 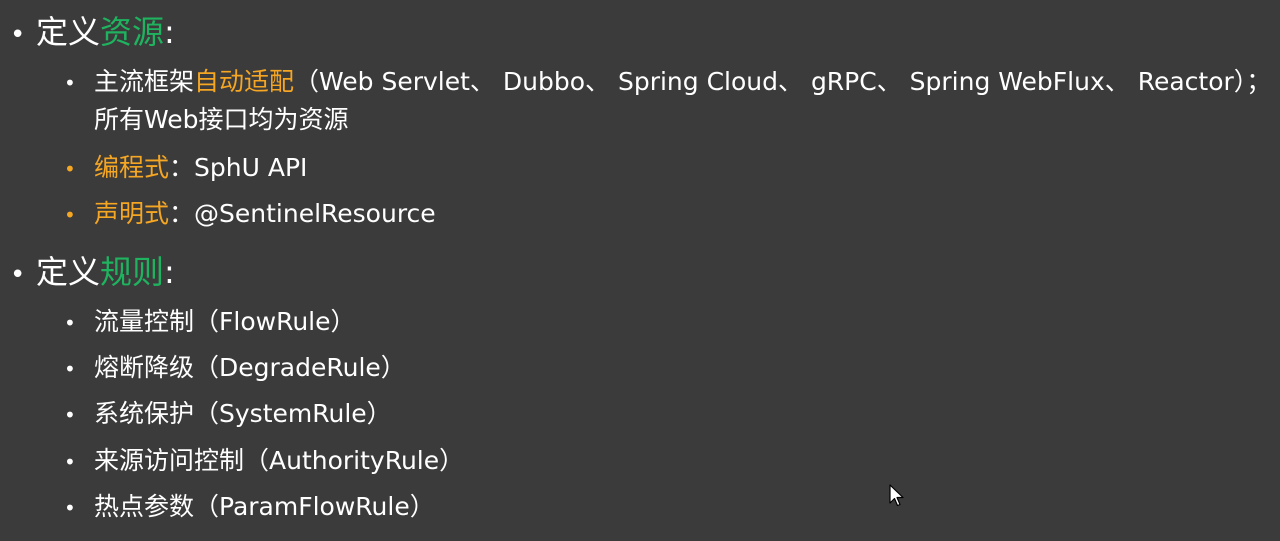 I want to click on list-item-flow-rule: • 流量控制（FlowRule）, so click(x=210, y=322).